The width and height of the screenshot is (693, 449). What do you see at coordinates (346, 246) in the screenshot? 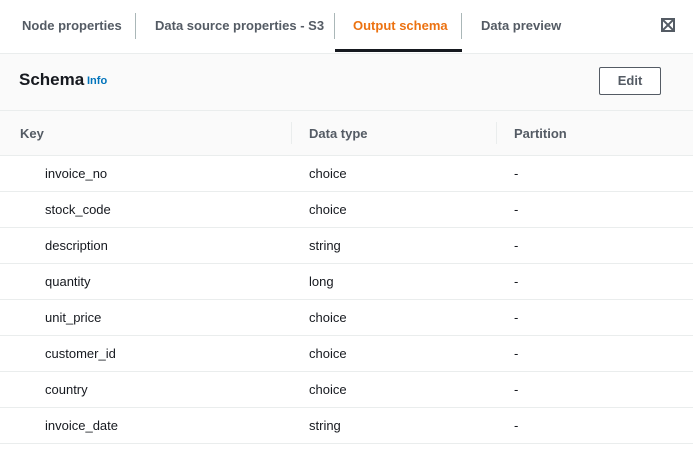
I see `table-row: description string -` at bounding box center [346, 246].